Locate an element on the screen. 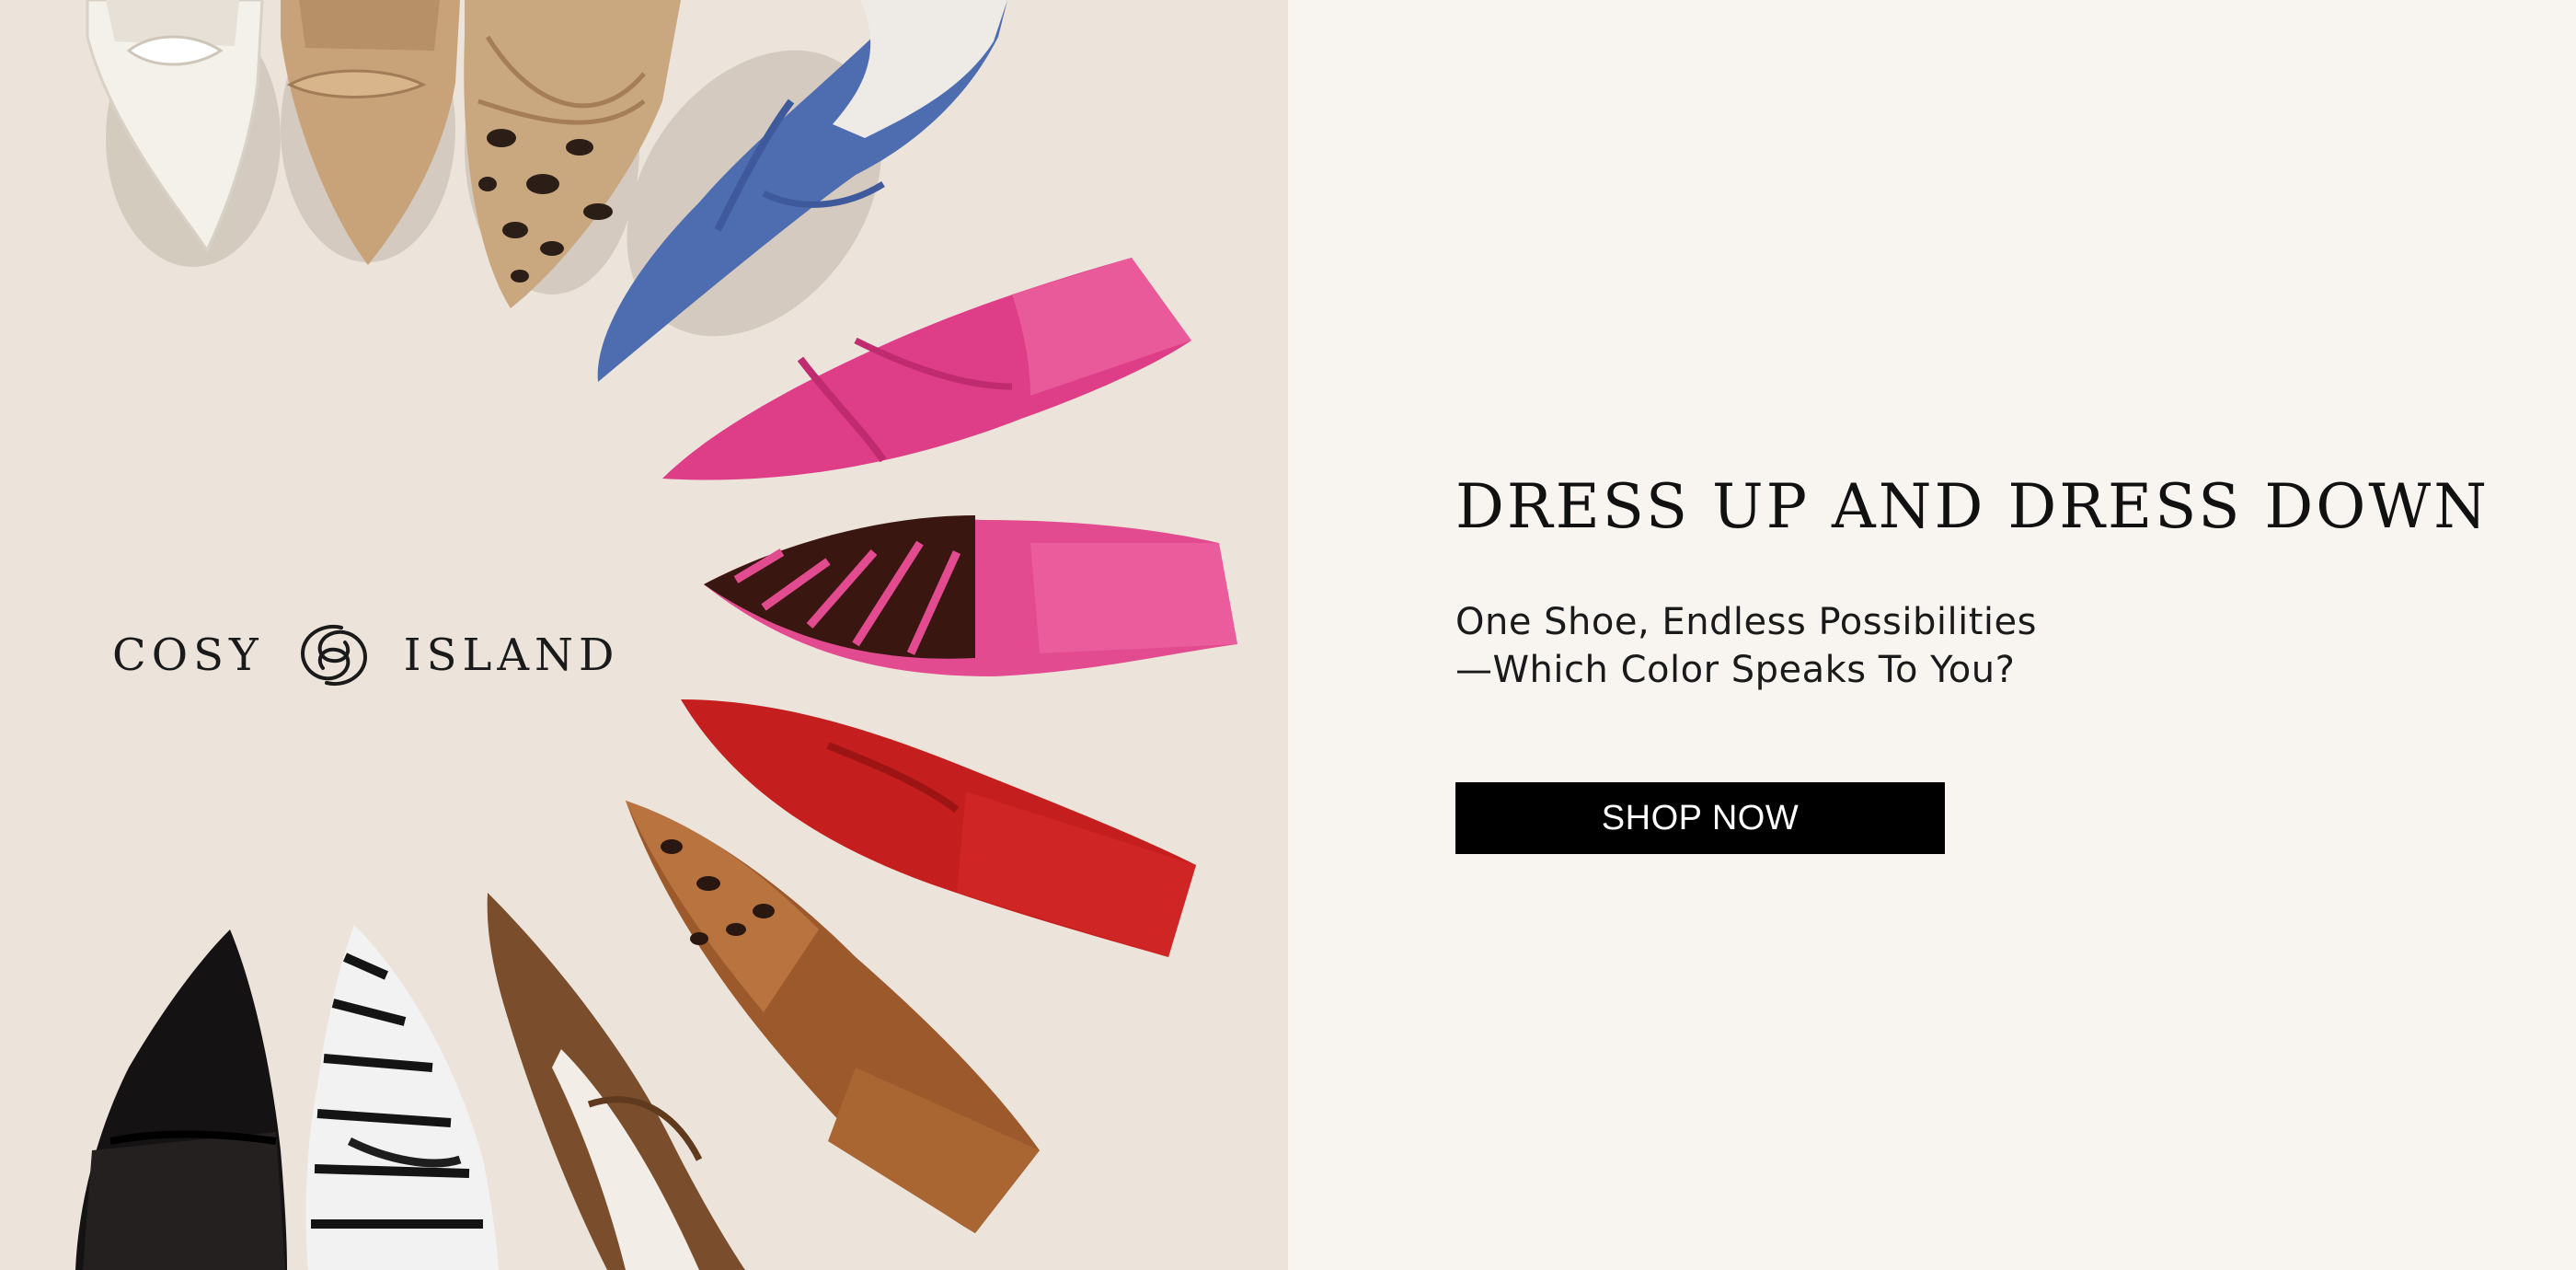 The image size is (2576, 1270). brand-logo: COSY ISLAND is located at coordinates (366, 655).